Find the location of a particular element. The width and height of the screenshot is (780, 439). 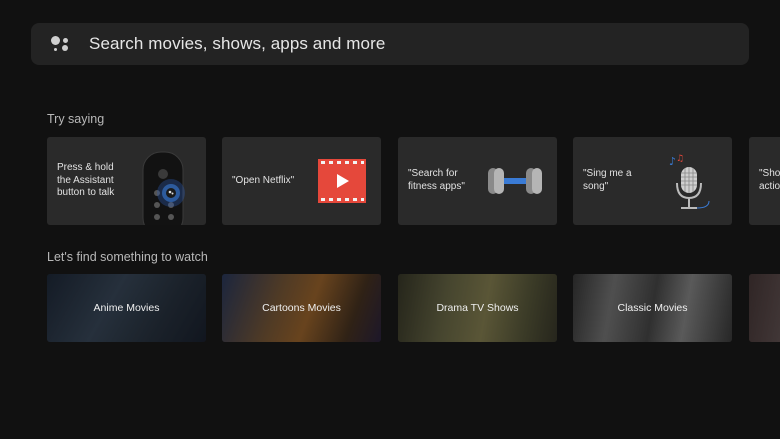

category-tile-drama: Drama TV Shows is located at coordinates (477, 308).